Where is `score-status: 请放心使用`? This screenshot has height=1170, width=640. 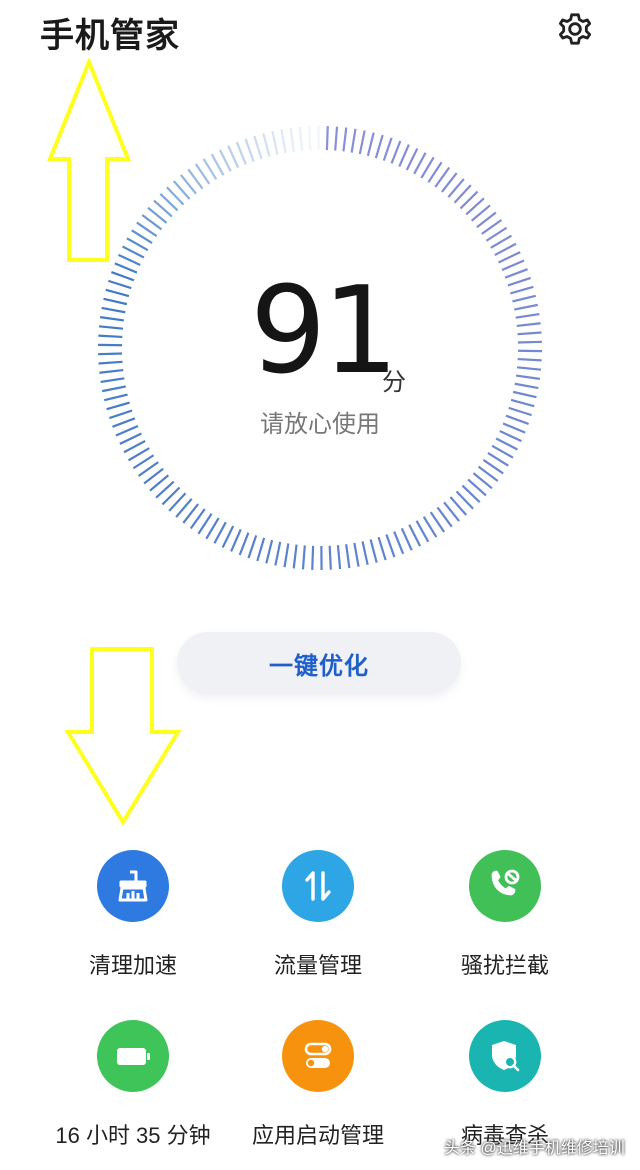
score-status: 请放心使用 is located at coordinates (320, 421).